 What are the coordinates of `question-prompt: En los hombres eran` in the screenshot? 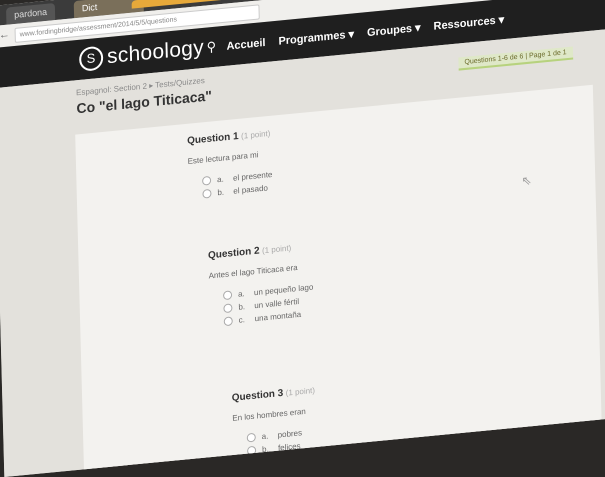 It's located at (269, 414).